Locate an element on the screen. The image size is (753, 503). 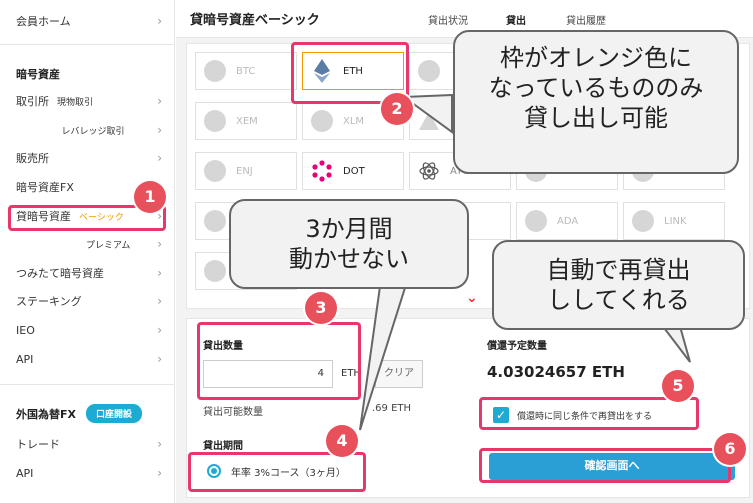
coin-label: ENJ is located at coordinates (244, 171).